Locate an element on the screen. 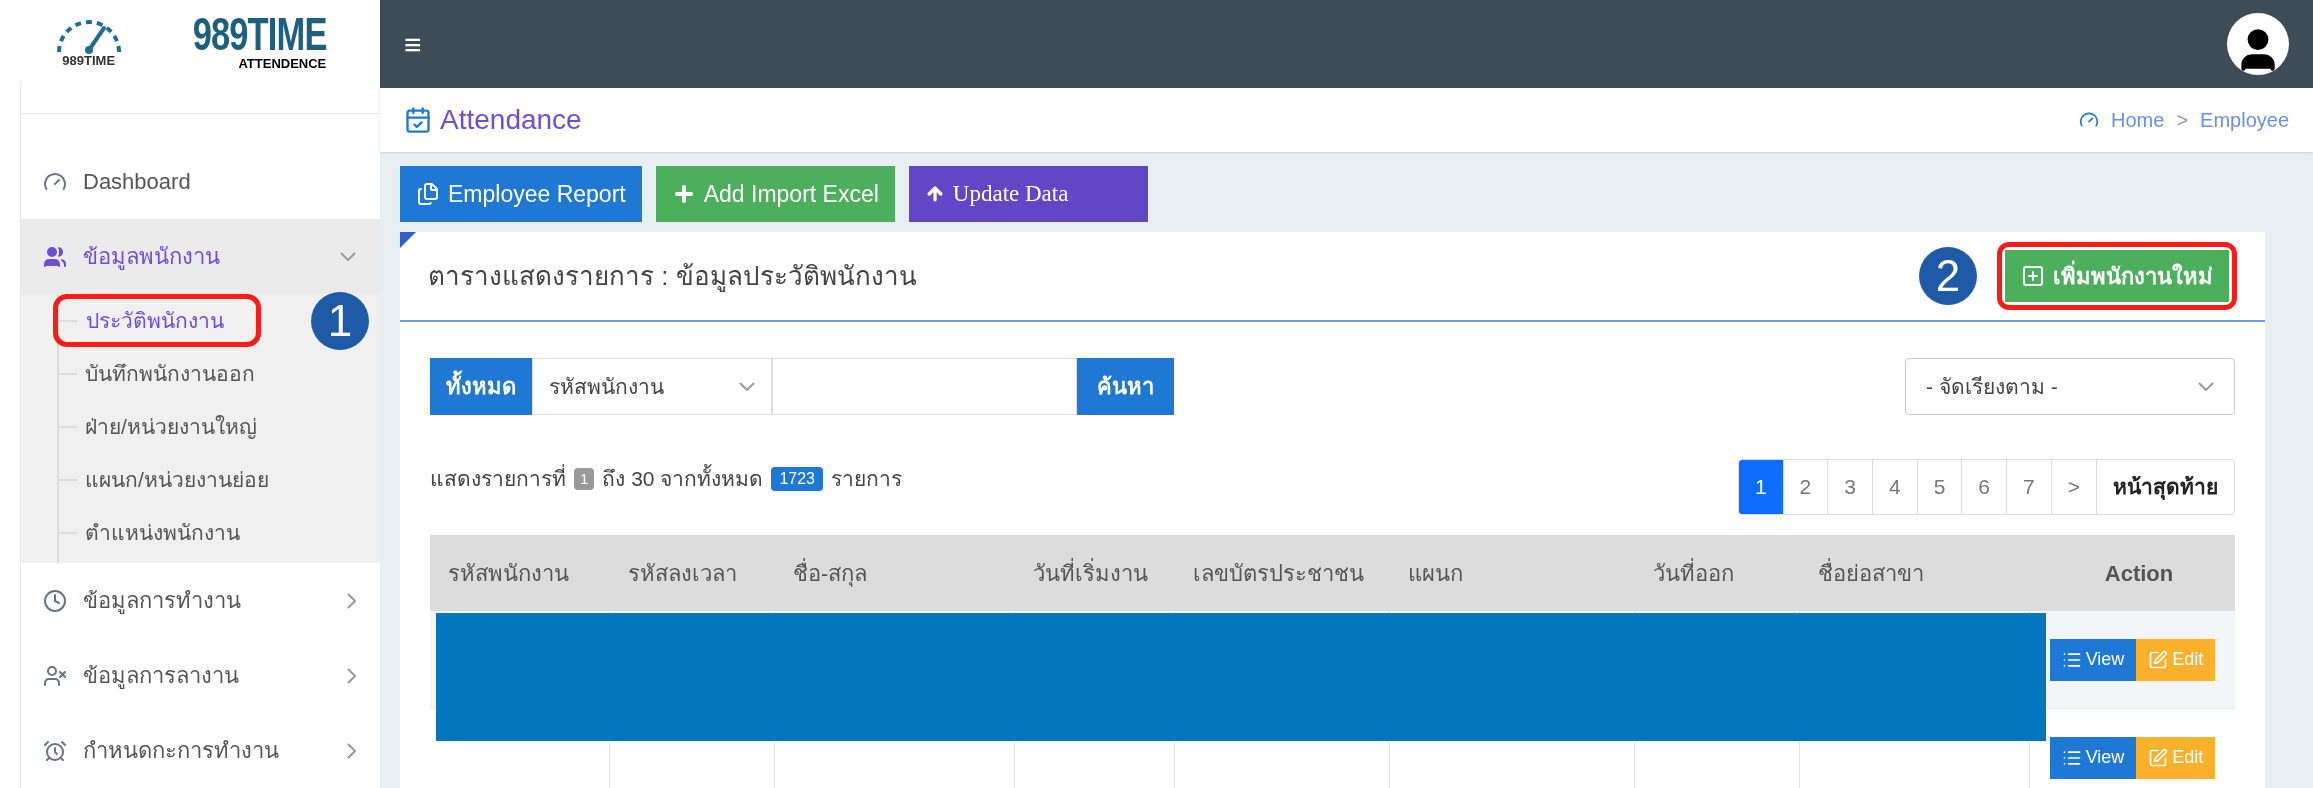  page-button: 5 is located at coordinates (1939, 487).